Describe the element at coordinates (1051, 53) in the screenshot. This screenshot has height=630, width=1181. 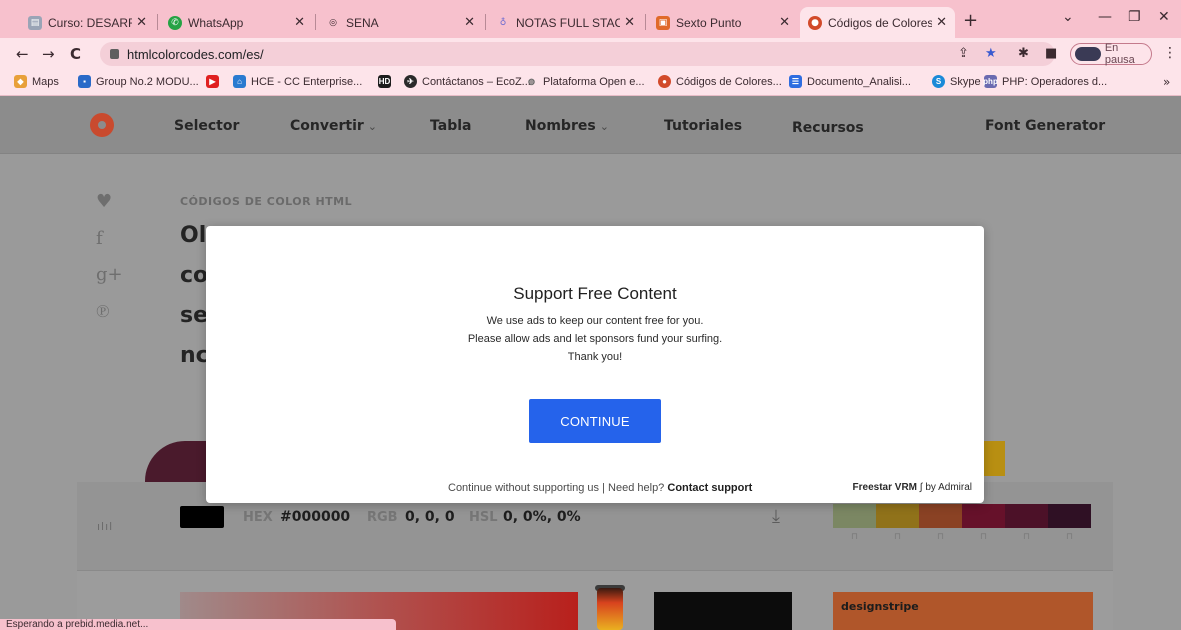
I see `side-panel-icon: ■` at that location.